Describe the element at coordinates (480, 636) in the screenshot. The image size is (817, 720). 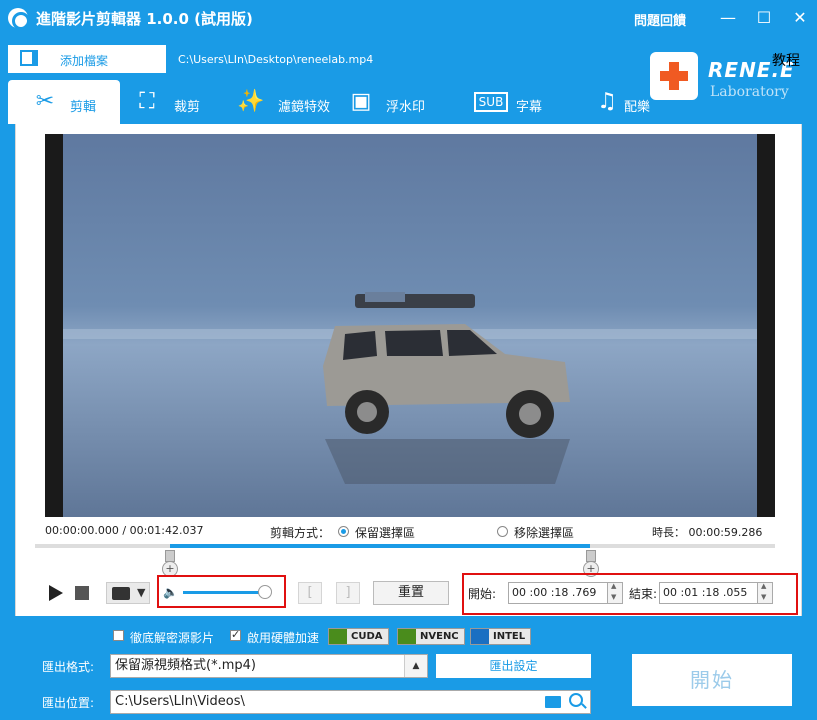
I see `intel-icon` at that location.